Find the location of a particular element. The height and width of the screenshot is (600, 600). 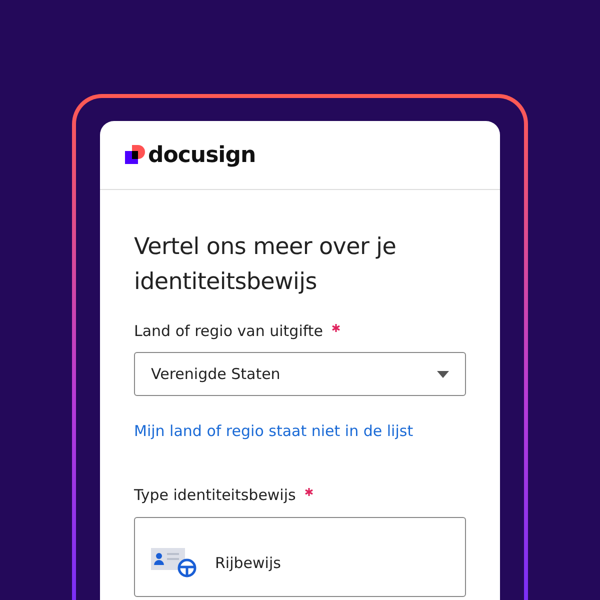

logo-icon is located at coordinates (135, 155).